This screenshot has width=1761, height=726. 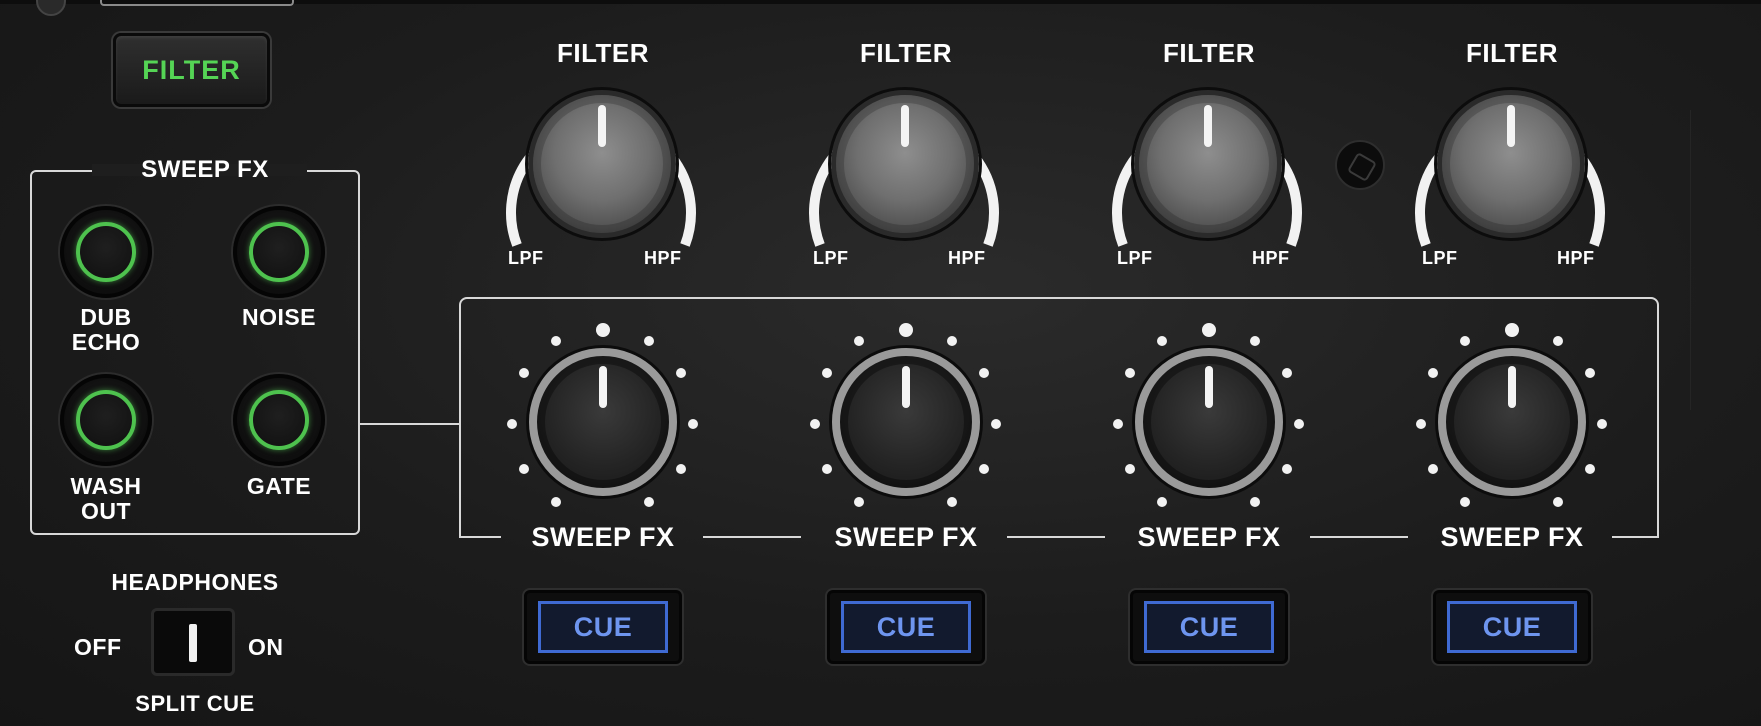 I want to click on panel-screw, so click(x=1360, y=165).